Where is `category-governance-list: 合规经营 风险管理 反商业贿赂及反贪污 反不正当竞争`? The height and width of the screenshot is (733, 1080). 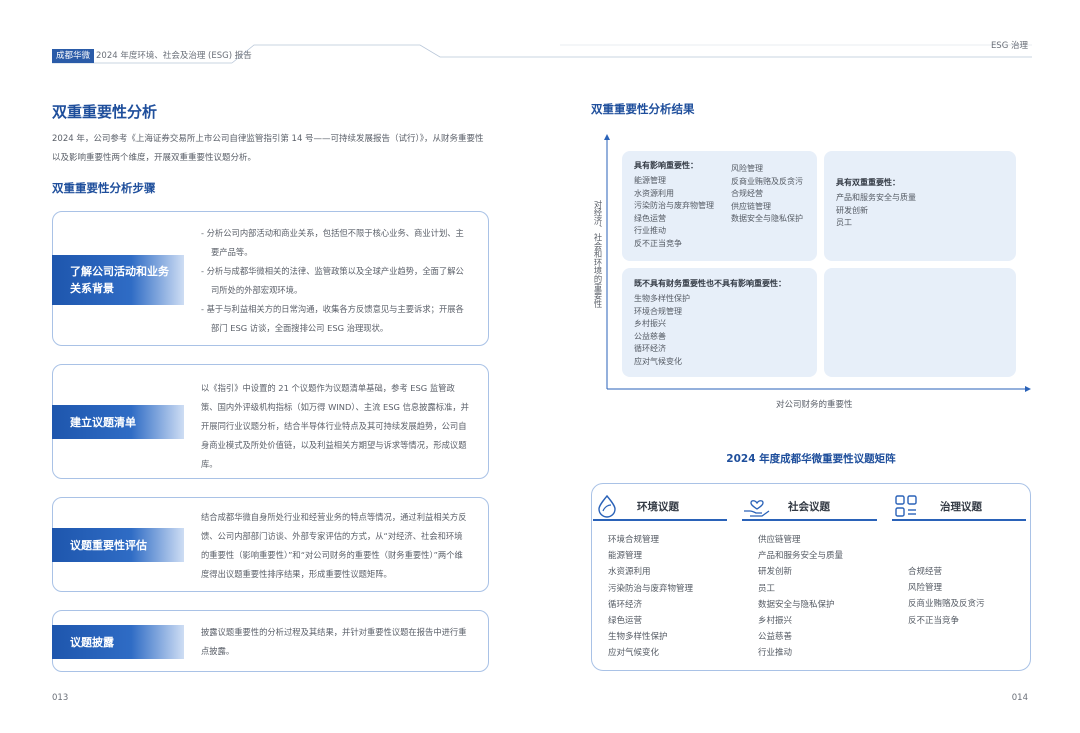 category-governance-list: 合规经营 风险管理 反商业贿赂及反贪污 反不正当竞争 is located at coordinates (946, 596).